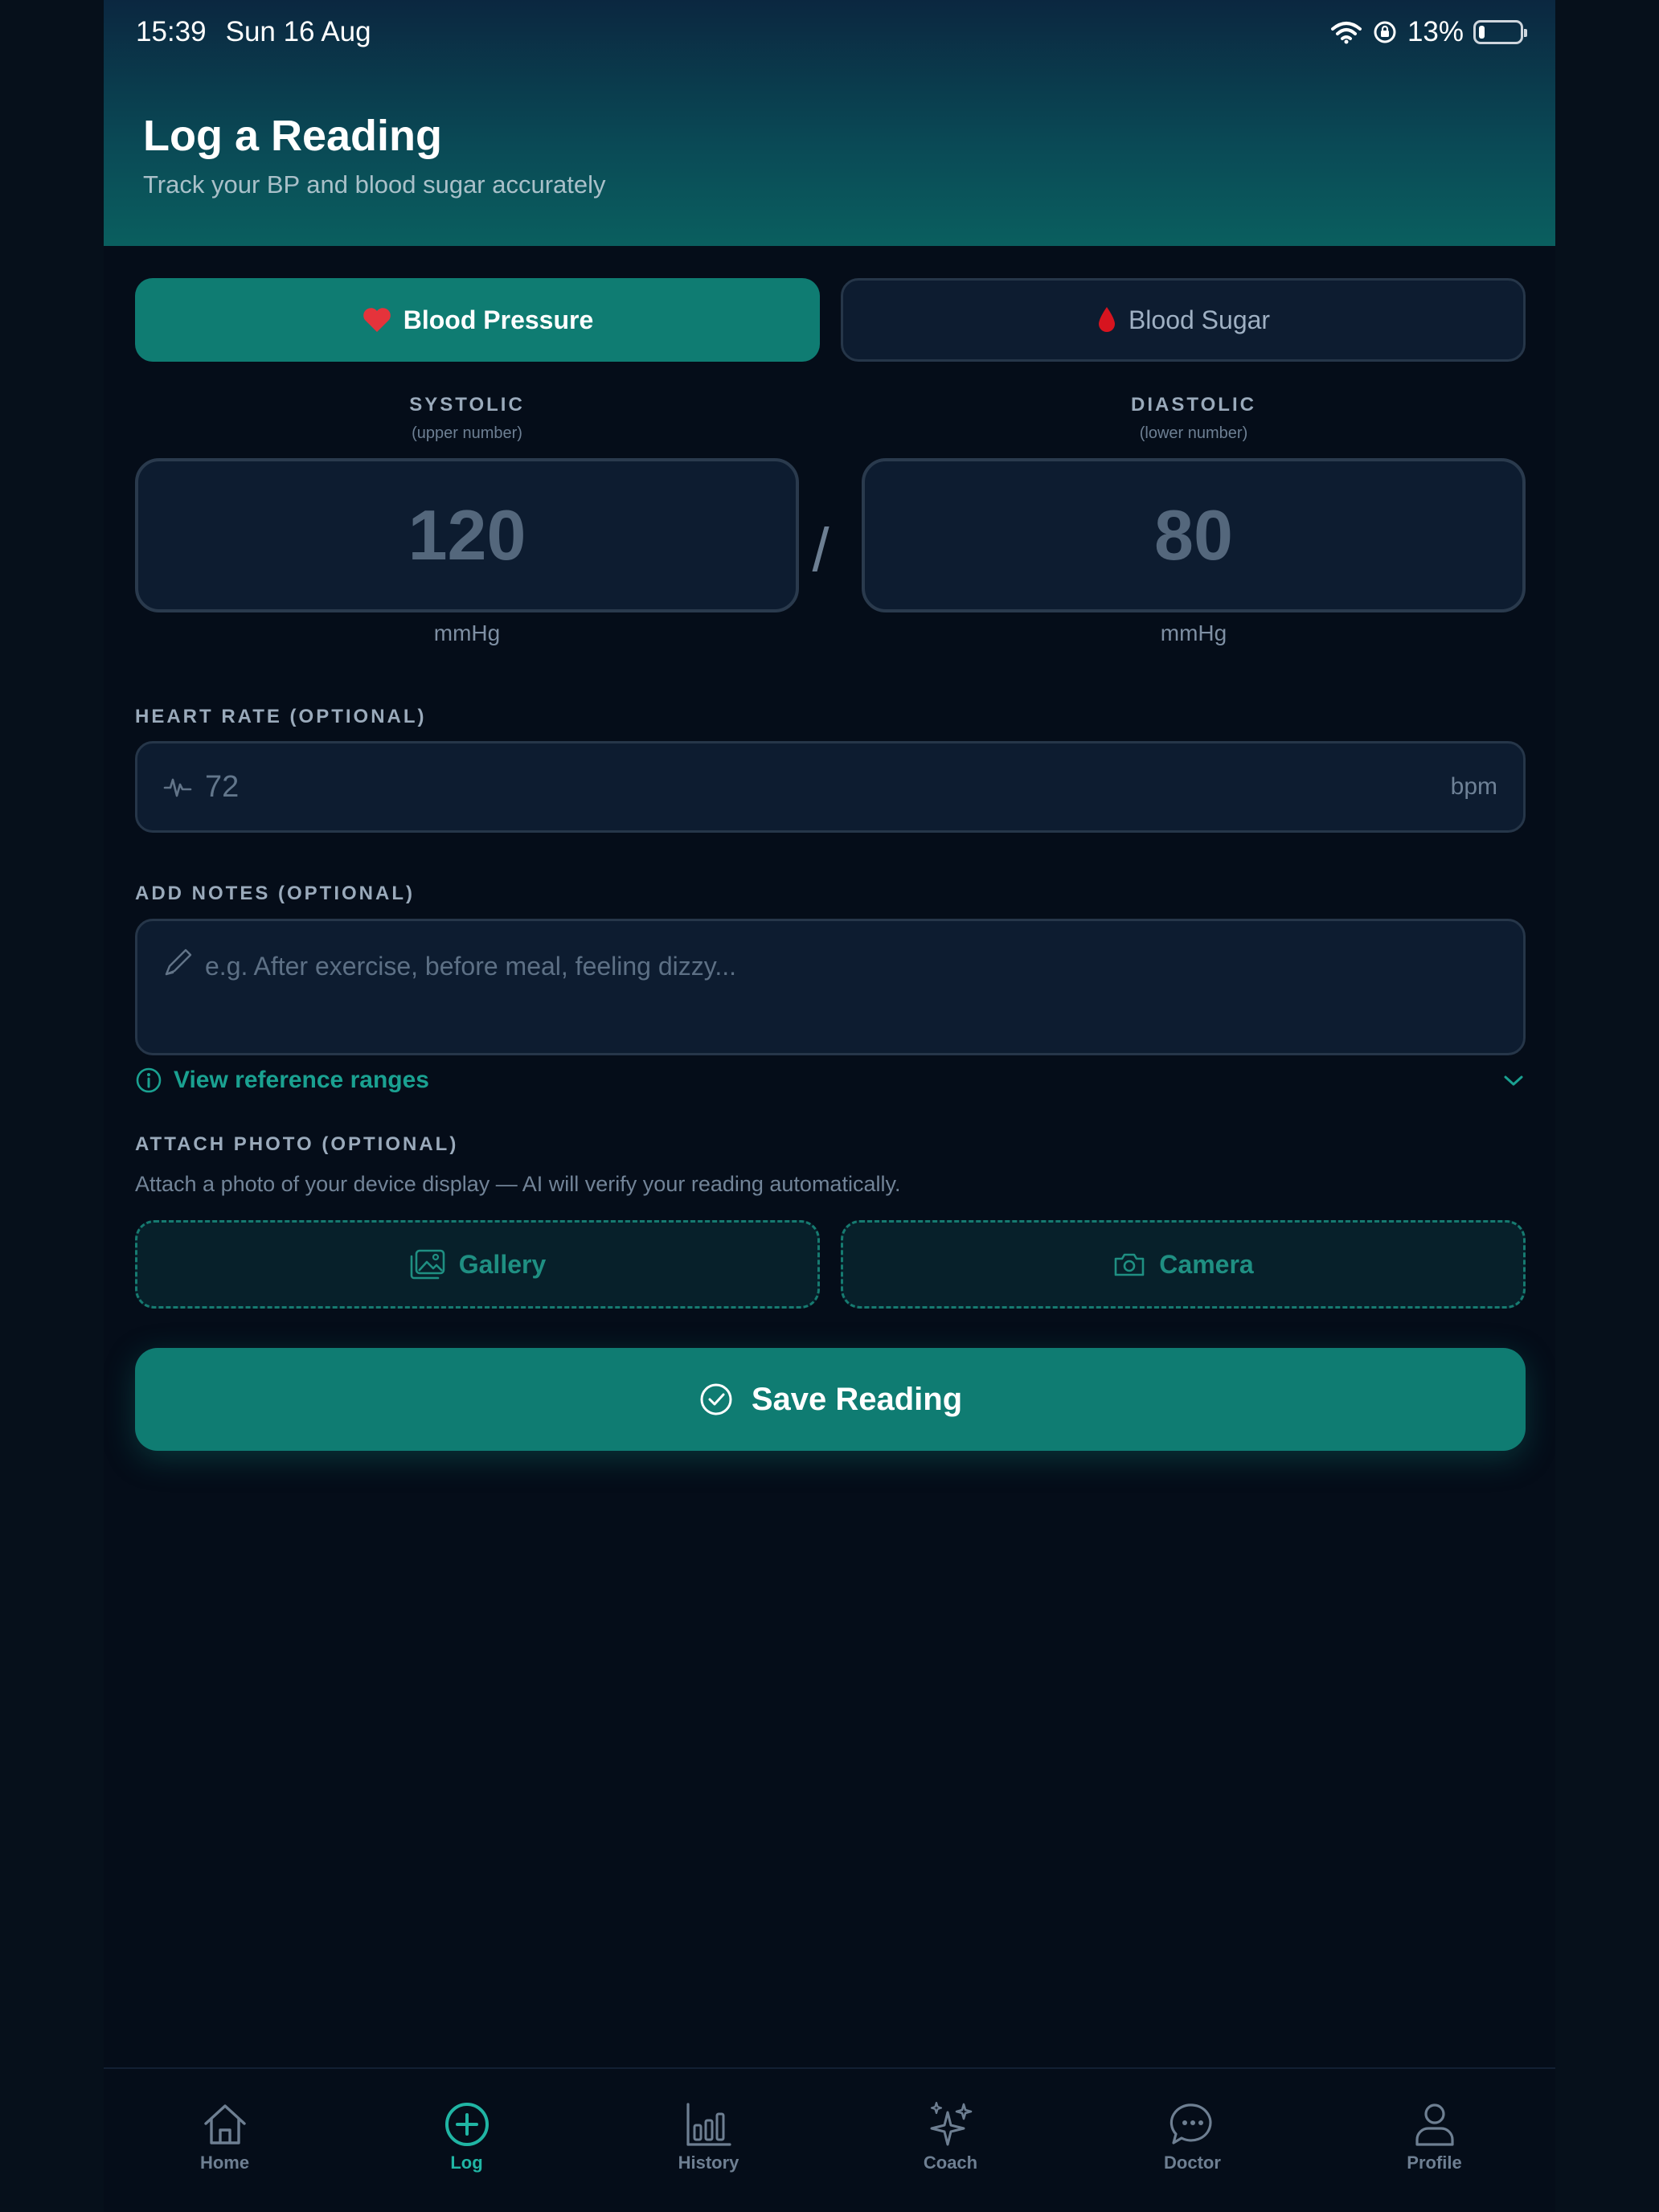  What do you see at coordinates (466, 2124) in the screenshot?
I see `plus-circle-icon` at bounding box center [466, 2124].